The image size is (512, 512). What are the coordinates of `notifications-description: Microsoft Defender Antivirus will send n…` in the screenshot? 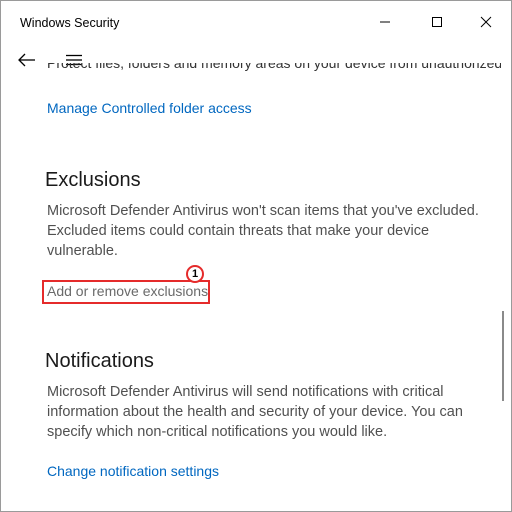 It's located at (255, 412).